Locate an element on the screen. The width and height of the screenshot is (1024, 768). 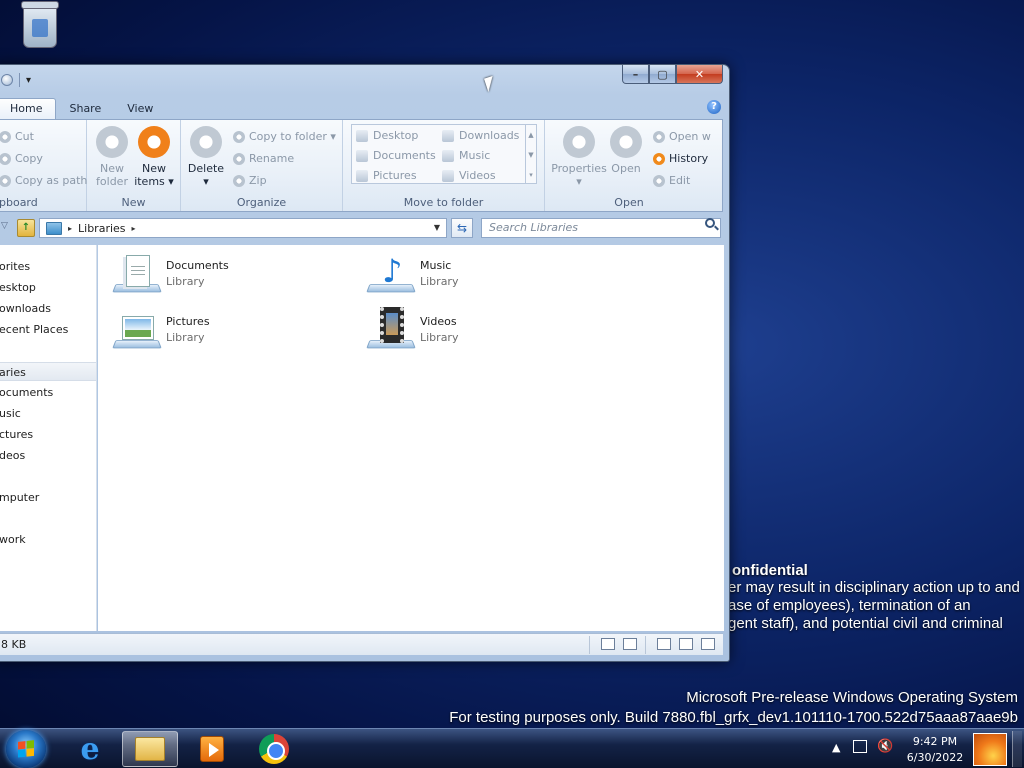
move-to-music-label: Music is located at coordinates (475, 155).